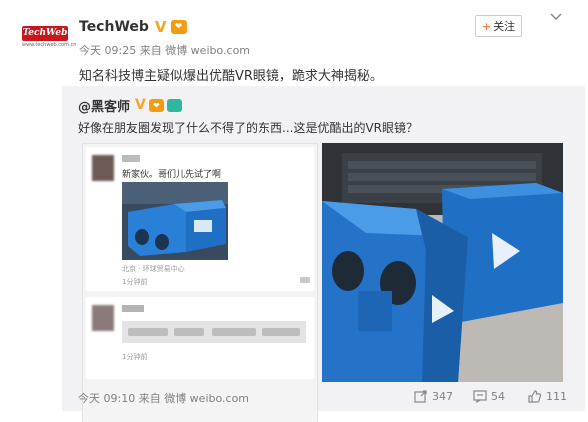 The image size is (588, 422). What do you see at coordinates (153, 269) in the screenshot?
I see `moment-location: 北京 · 环球贸易中心` at bounding box center [153, 269].